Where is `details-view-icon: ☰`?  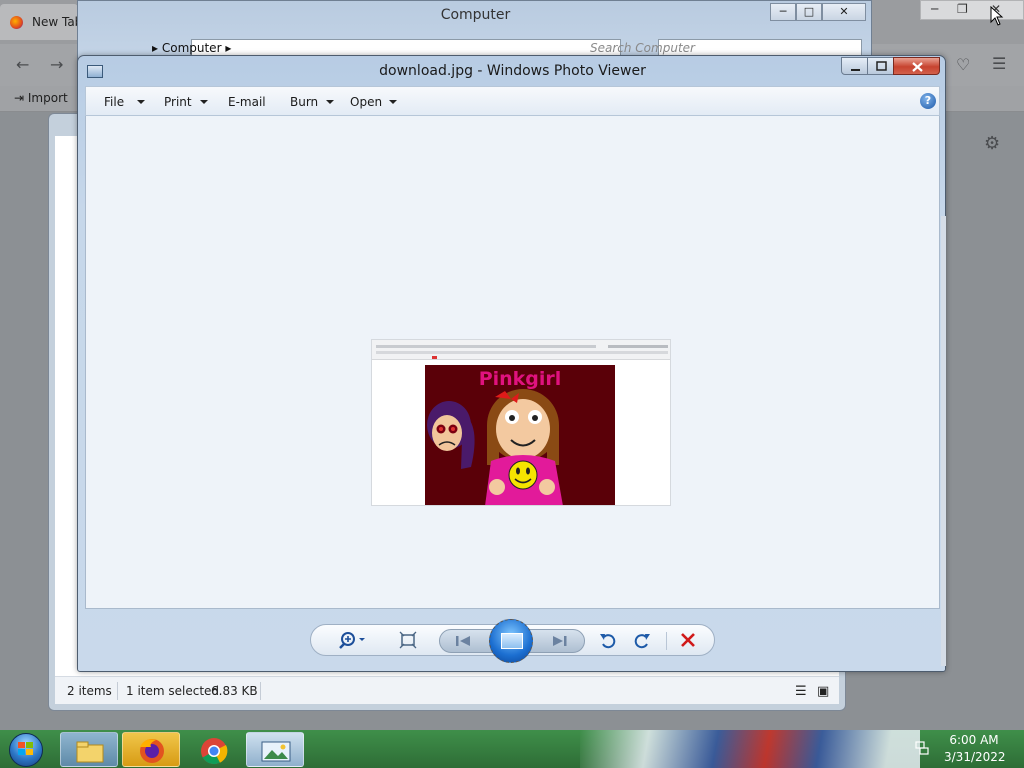 details-view-icon: ☰ is located at coordinates (801, 691).